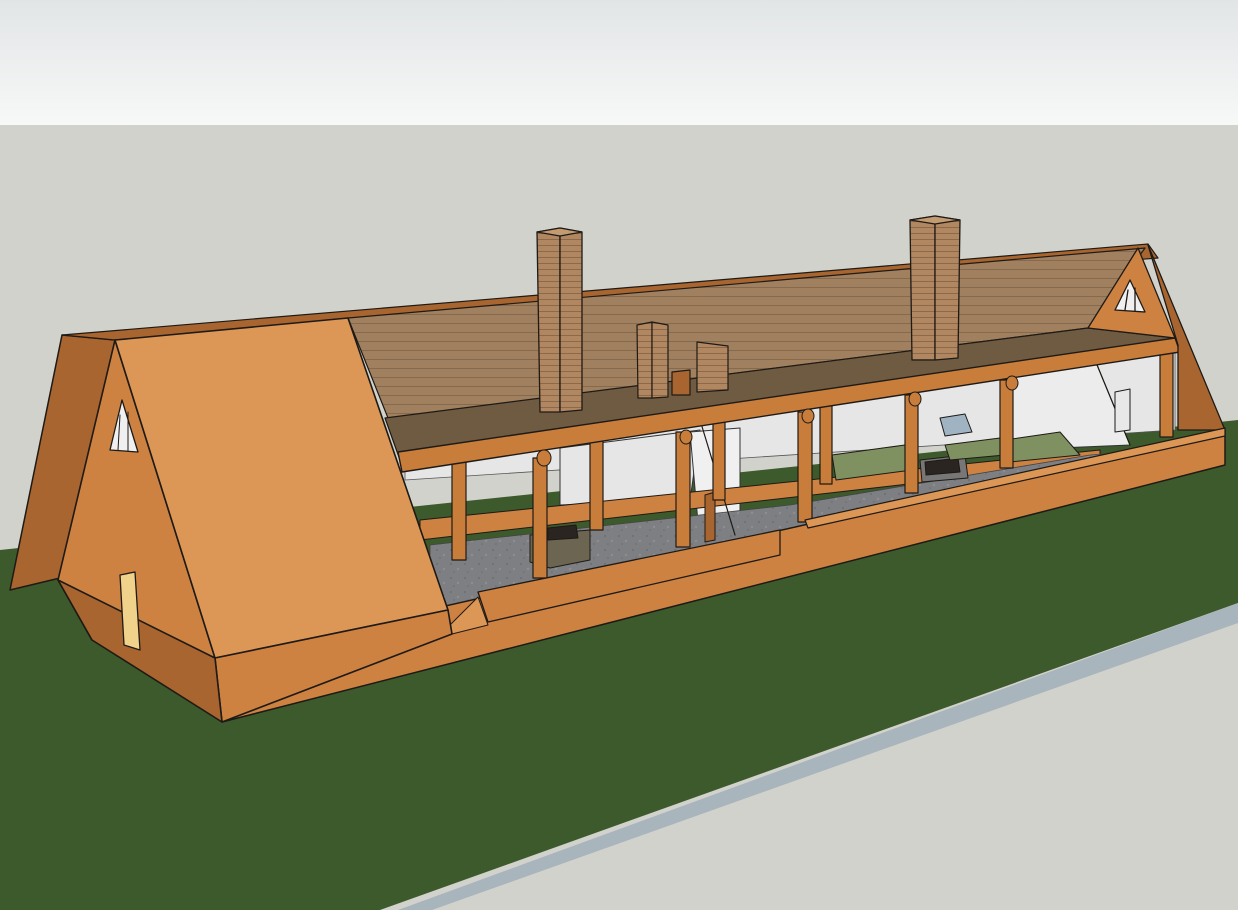 The width and height of the screenshot is (1238, 910). What do you see at coordinates (559, 320) in the screenshot?
I see `chimney-left` at bounding box center [559, 320].